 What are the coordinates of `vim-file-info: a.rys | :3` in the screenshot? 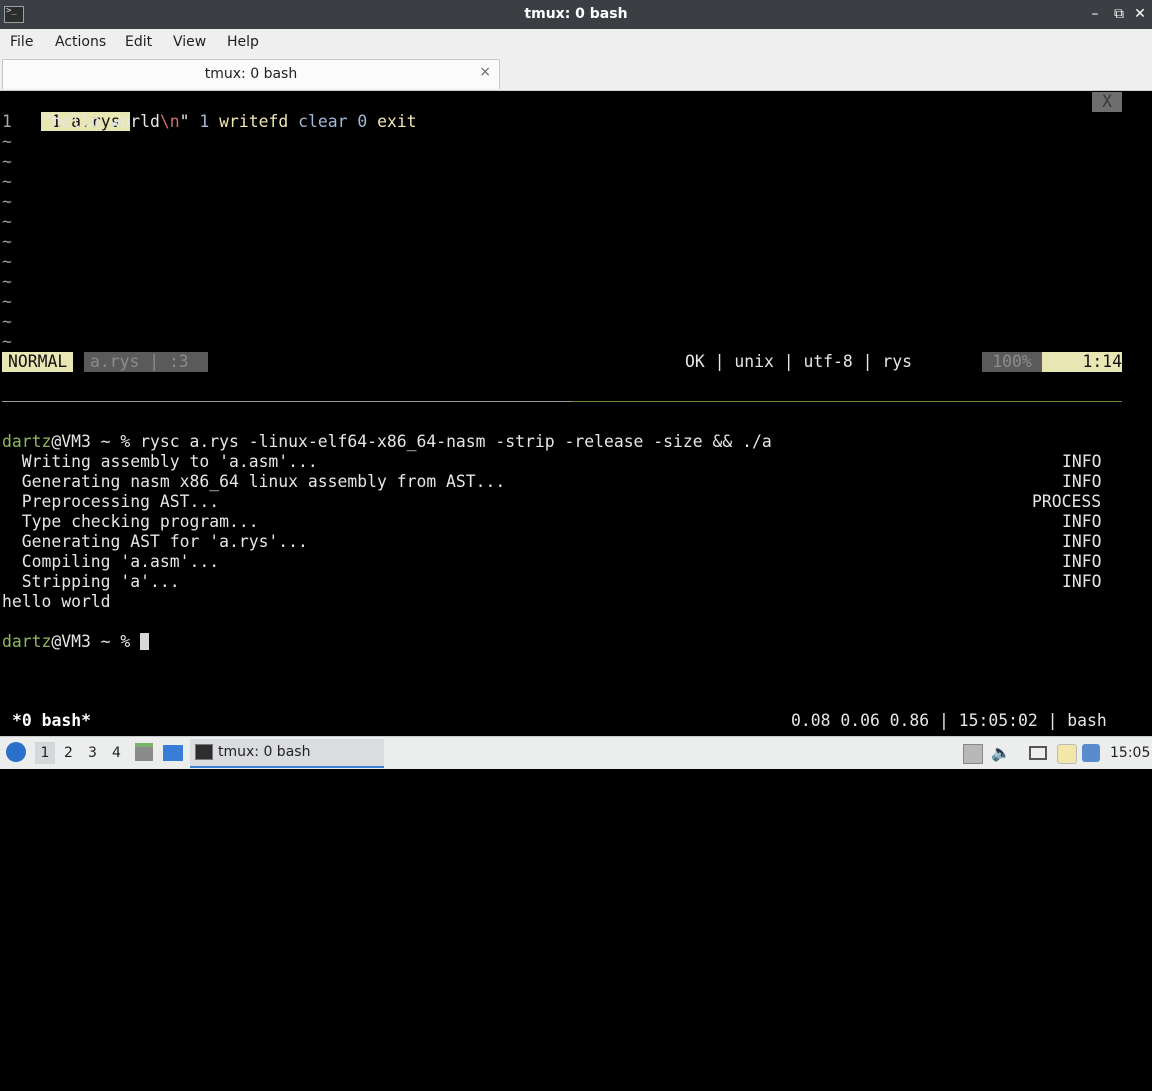 It's located at (146, 362).